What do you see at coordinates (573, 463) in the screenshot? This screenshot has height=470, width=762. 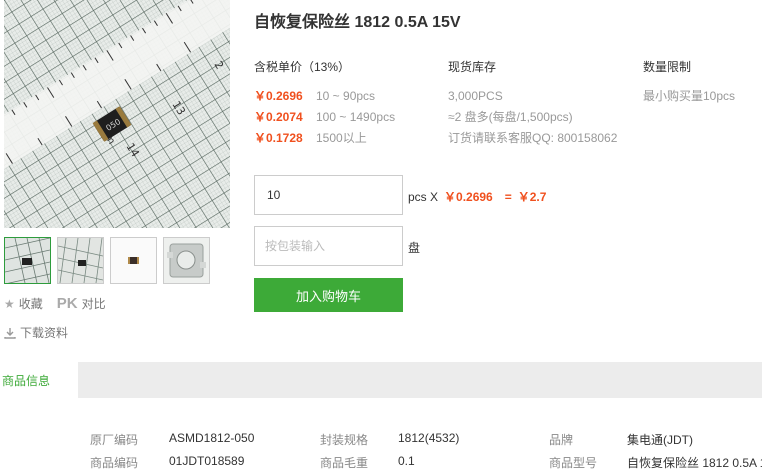 I see `info-label: 商品型号` at bounding box center [573, 463].